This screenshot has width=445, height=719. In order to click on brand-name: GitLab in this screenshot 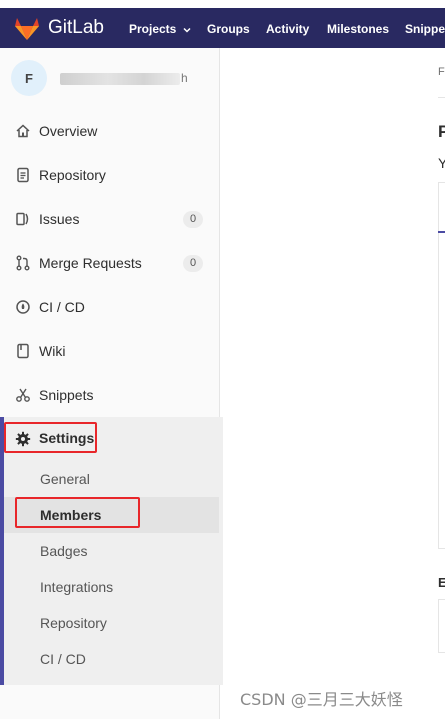, I will do `click(76, 28)`.